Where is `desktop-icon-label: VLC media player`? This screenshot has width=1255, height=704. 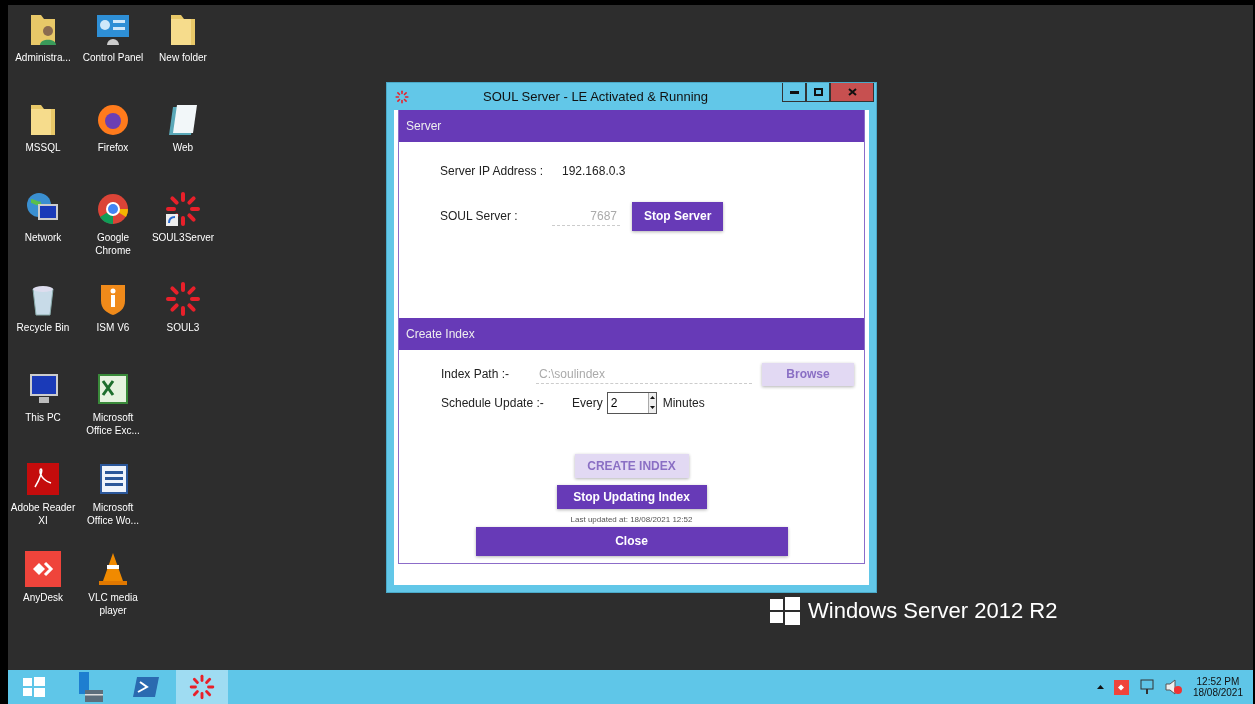
desktop-icon-label: VLC media player is located at coordinates (113, 604).